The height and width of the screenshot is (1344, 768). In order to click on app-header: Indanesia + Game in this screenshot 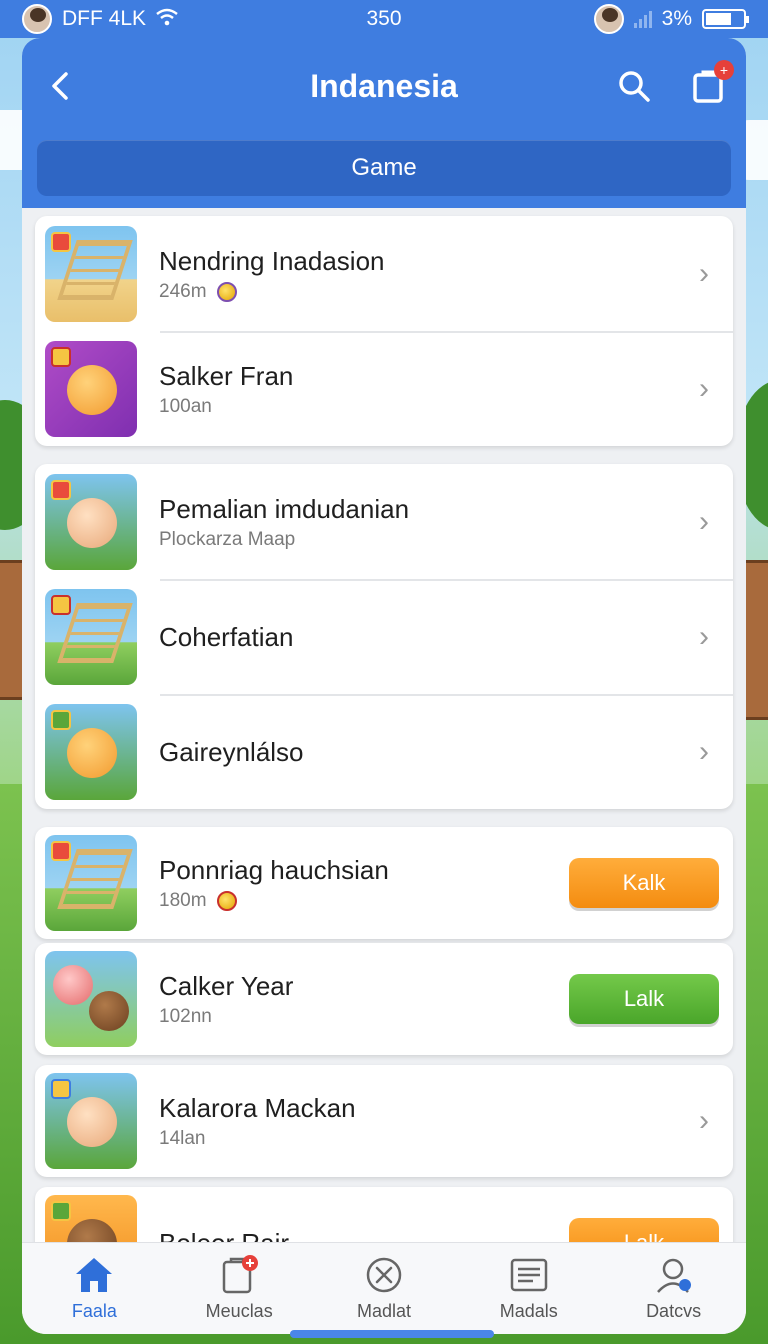, I will do `click(384, 123)`.